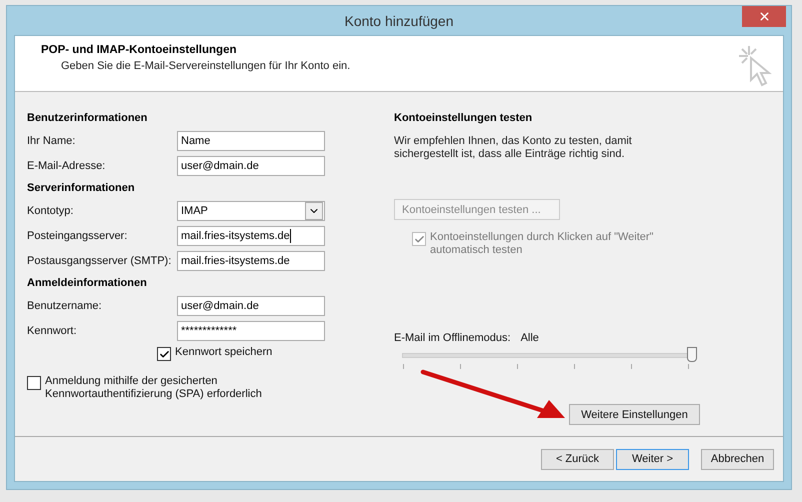 The image size is (802, 502). I want to click on page-title: POP- und IMAP-Kontoeinstellungen, so click(139, 50).